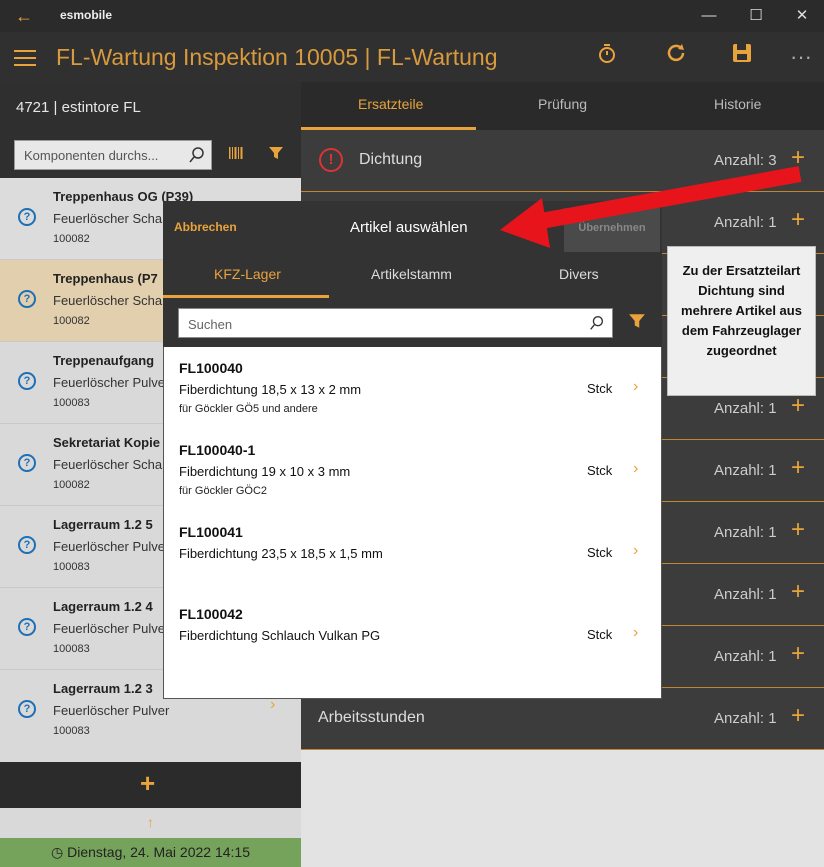  I want to click on hamburger-menu-icon, so click(25, 60).